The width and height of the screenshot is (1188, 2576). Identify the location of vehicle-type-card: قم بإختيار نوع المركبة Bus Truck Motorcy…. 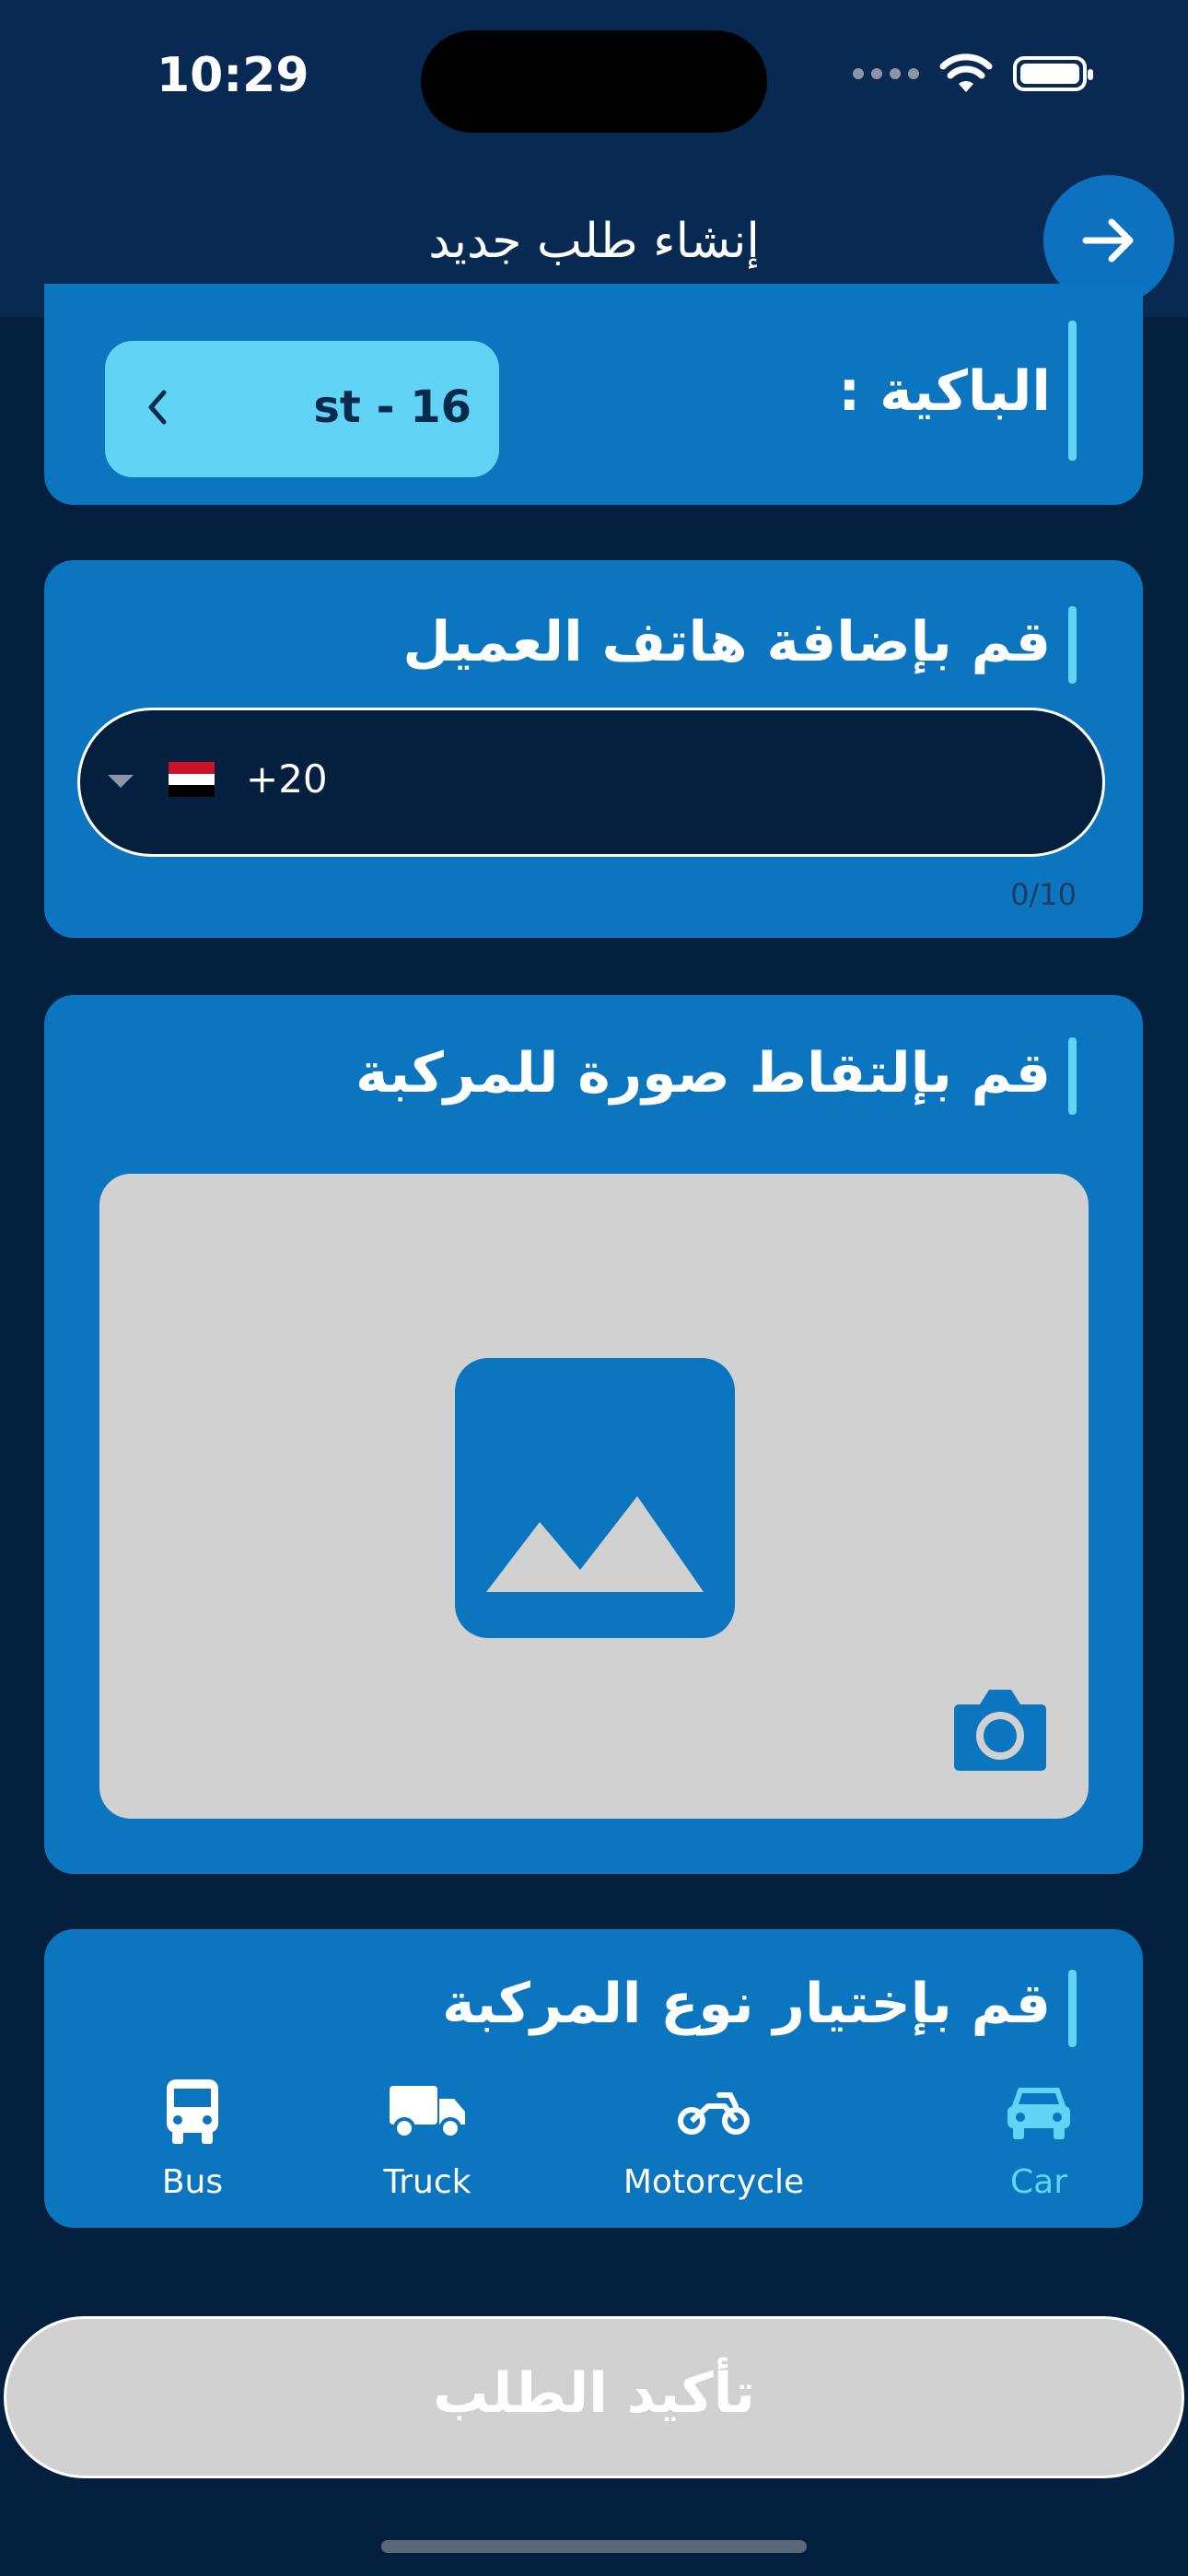
(593, 2078).